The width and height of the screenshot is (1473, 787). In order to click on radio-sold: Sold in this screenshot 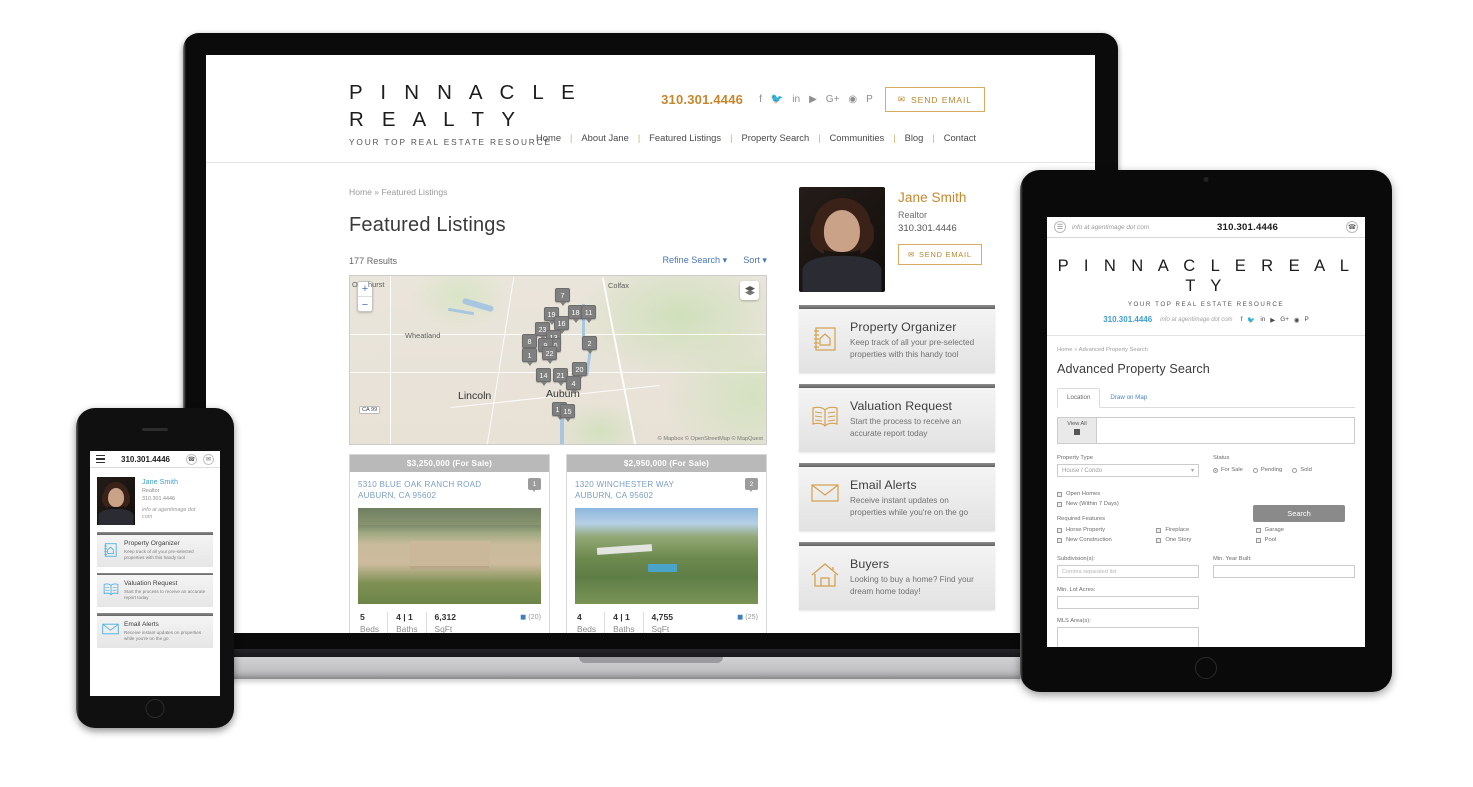, I will do `click(1302, 470)`.